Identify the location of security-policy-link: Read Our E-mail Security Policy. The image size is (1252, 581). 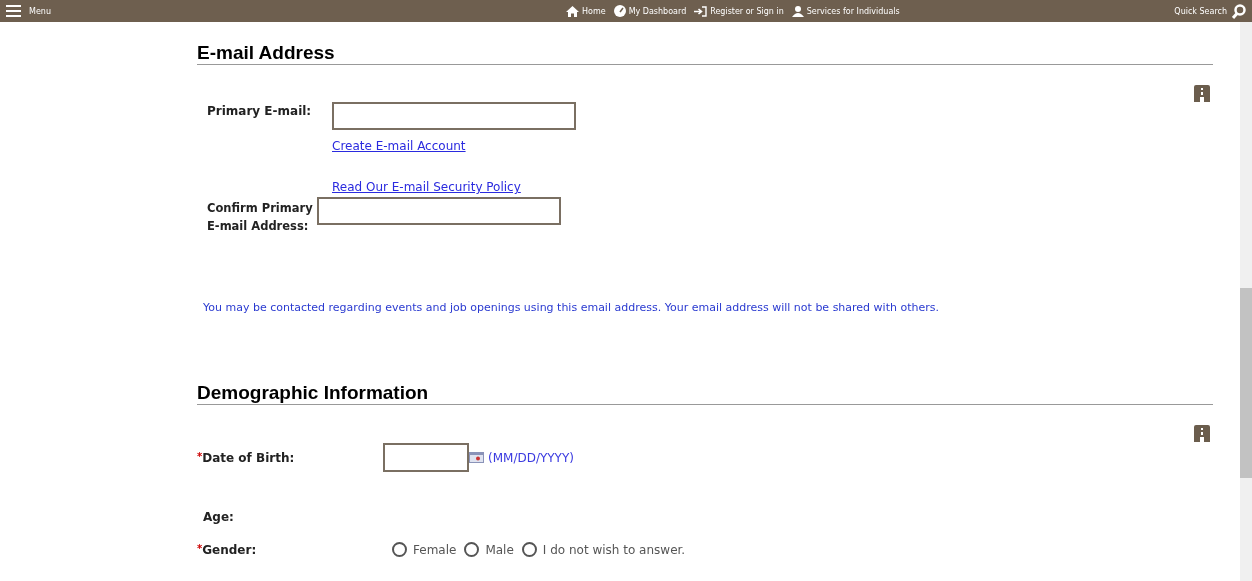
(426, 187).